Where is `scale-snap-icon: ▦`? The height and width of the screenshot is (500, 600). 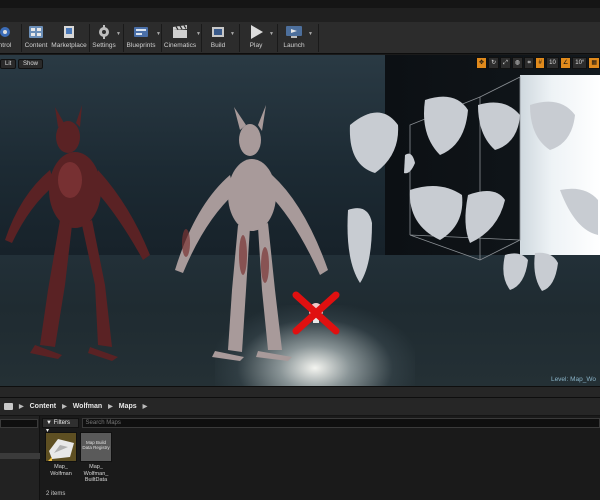 scale-snap-icon: ▦ is located at coordinates (594, 63).